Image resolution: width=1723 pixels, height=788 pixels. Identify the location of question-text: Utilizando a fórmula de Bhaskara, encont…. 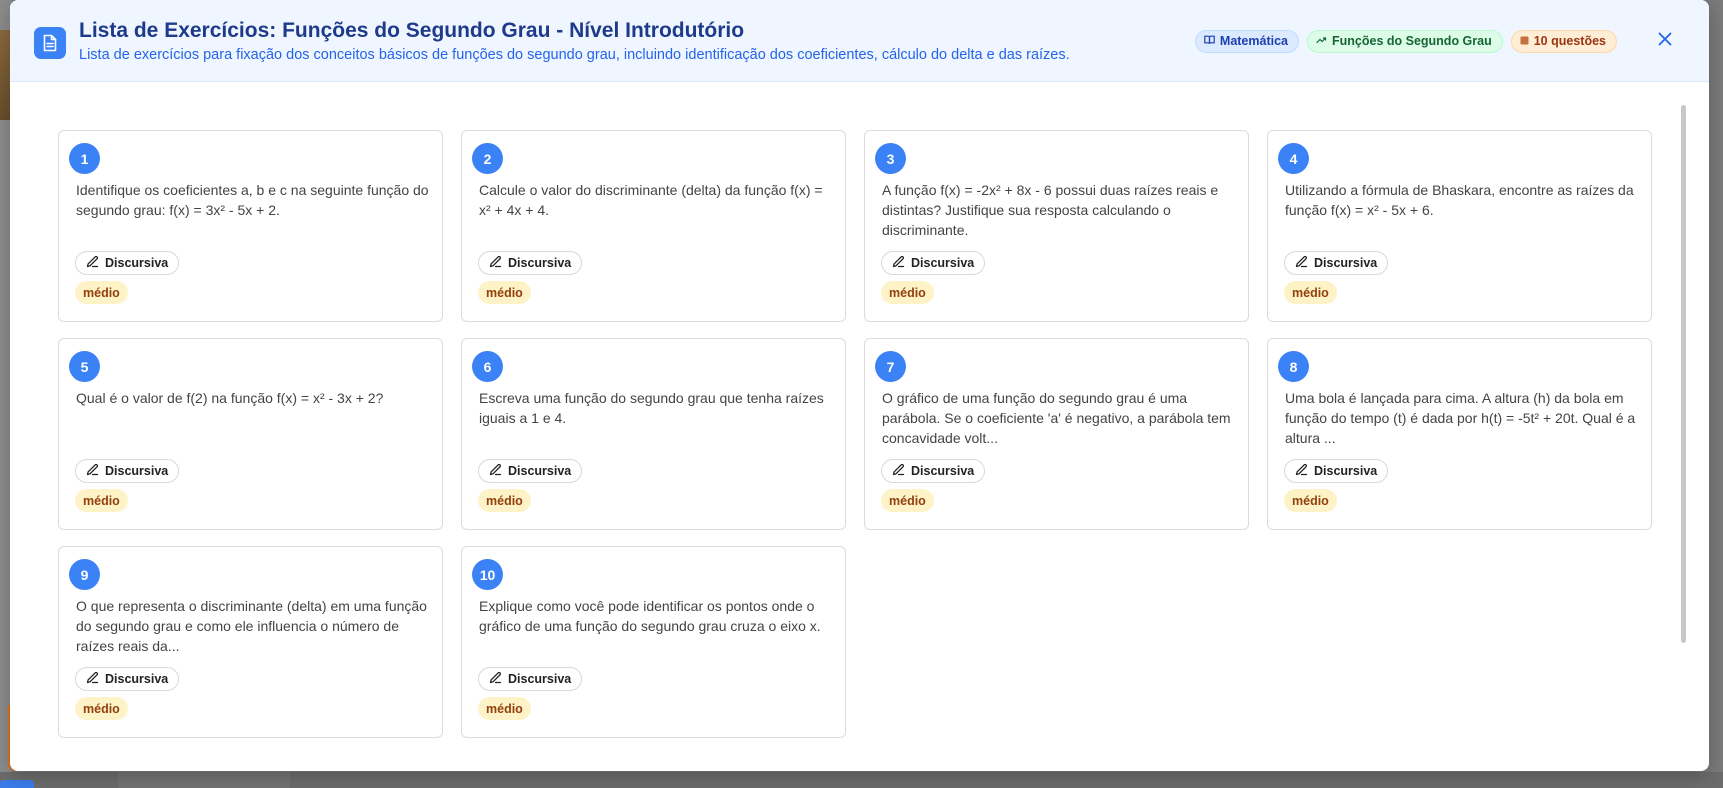
(1459, 200).